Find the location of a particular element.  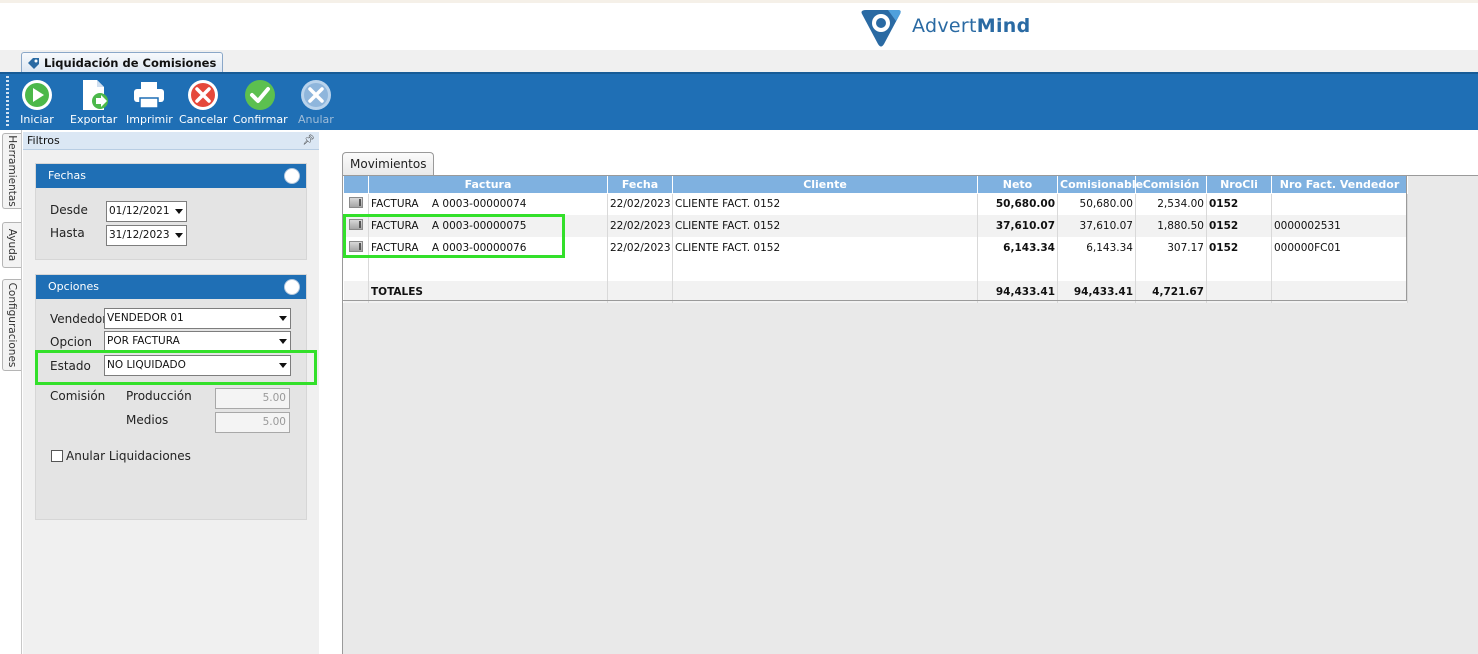

cell-comisionable: 37,610.07 is located at coordinates (1096, 226).